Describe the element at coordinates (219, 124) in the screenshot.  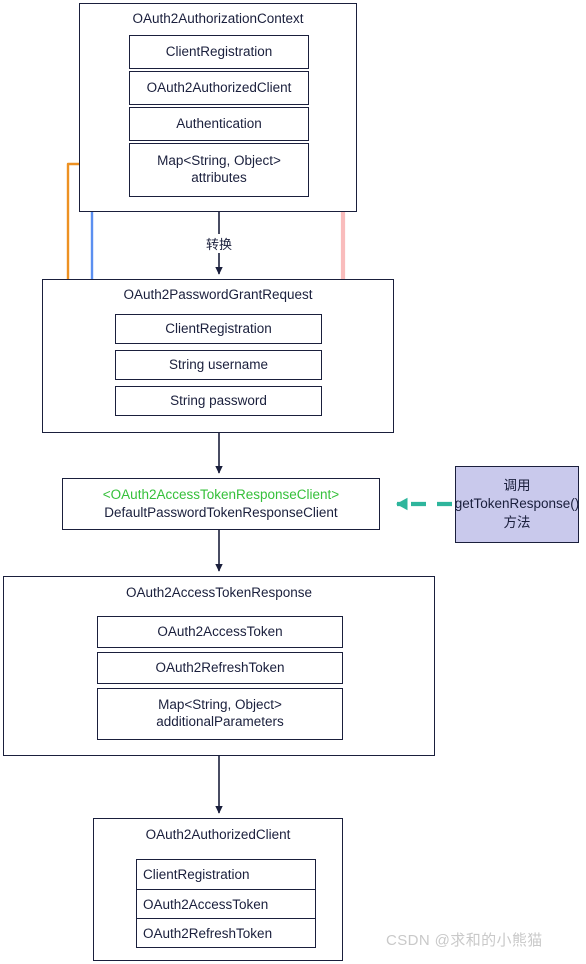
I see `field-authentication: Authentication` at that location.